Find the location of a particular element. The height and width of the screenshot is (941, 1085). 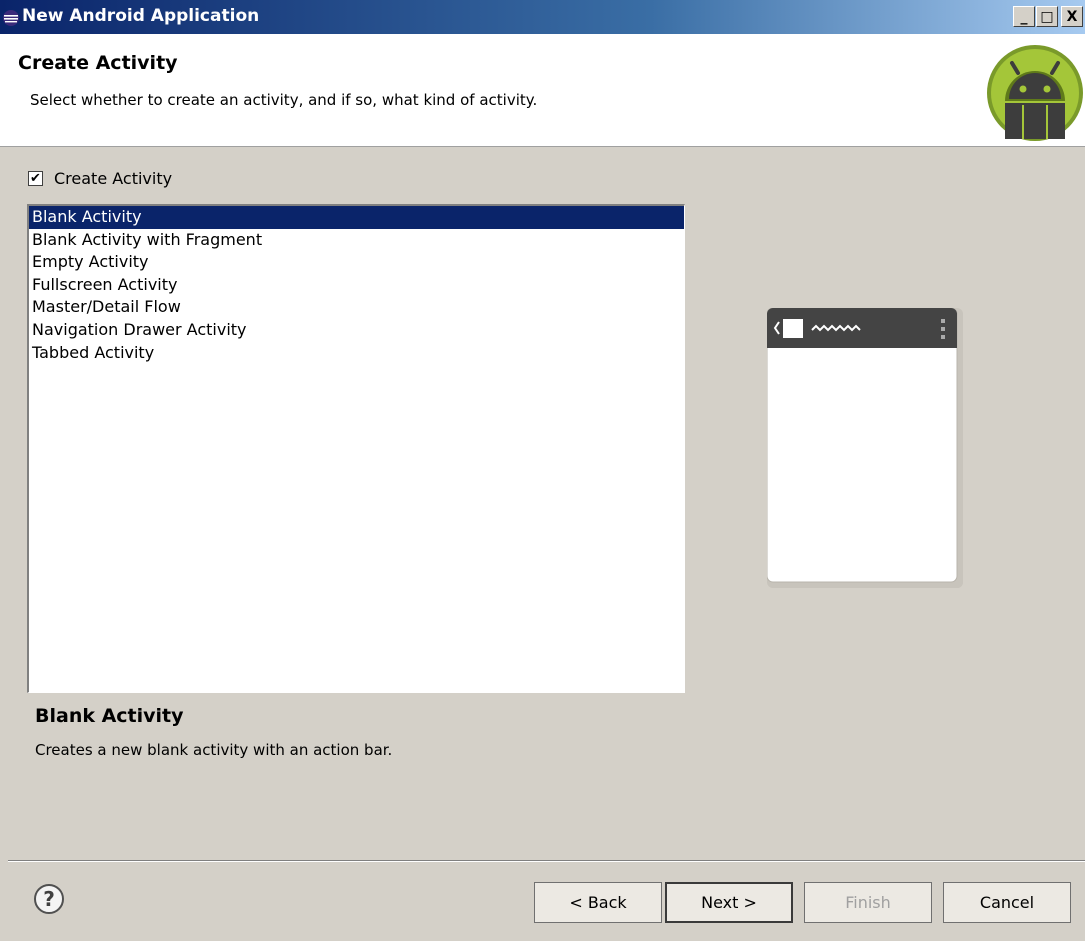

finish-button: Finish is located at coordinates (868, 902).